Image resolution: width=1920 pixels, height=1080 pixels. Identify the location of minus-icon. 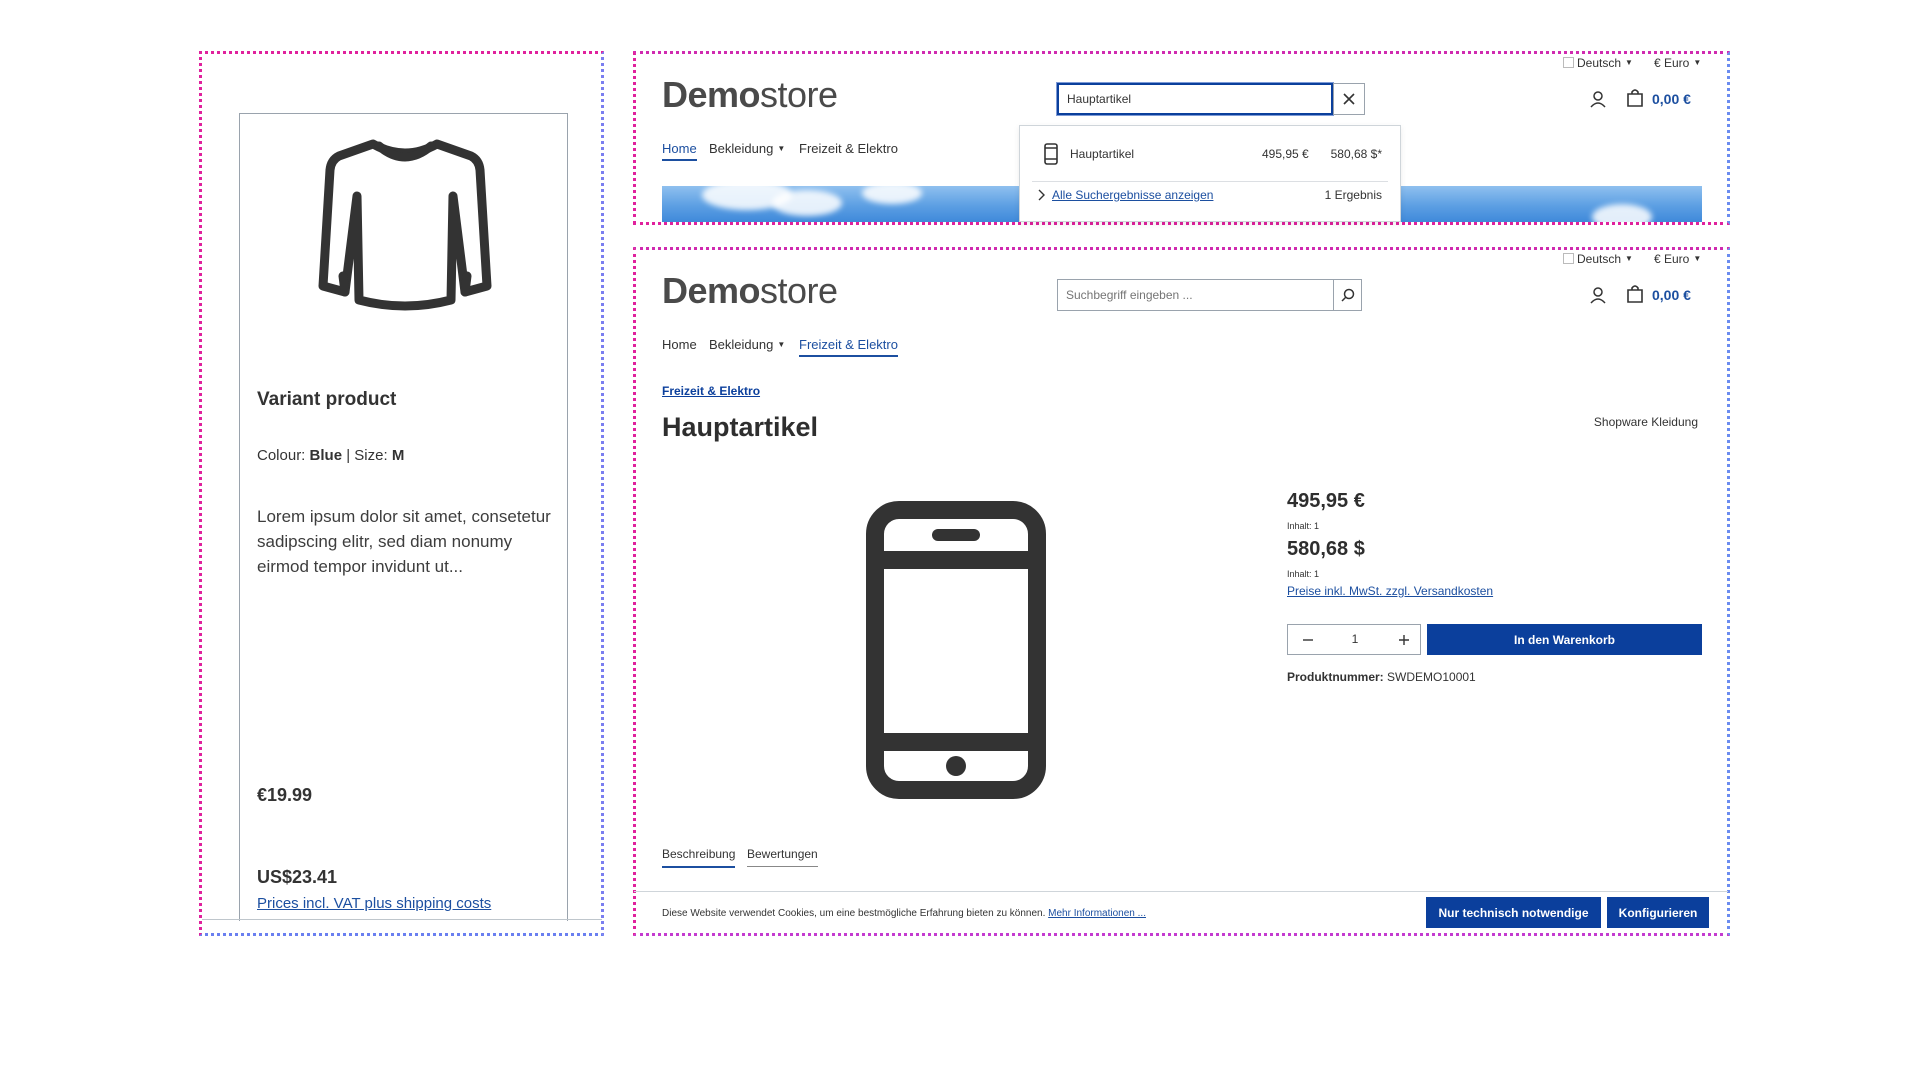
(1308, 639).